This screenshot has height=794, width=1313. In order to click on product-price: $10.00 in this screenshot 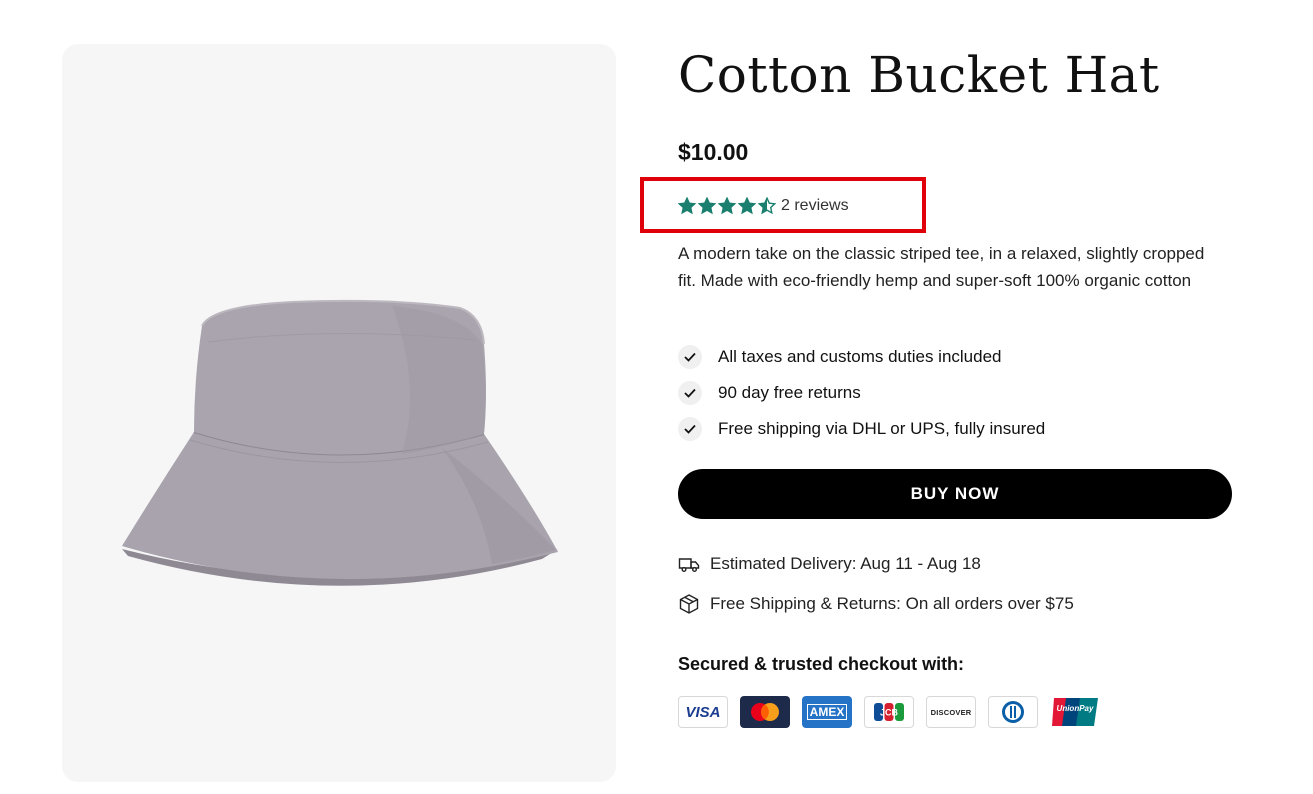, I will do `click(713, 152)`.